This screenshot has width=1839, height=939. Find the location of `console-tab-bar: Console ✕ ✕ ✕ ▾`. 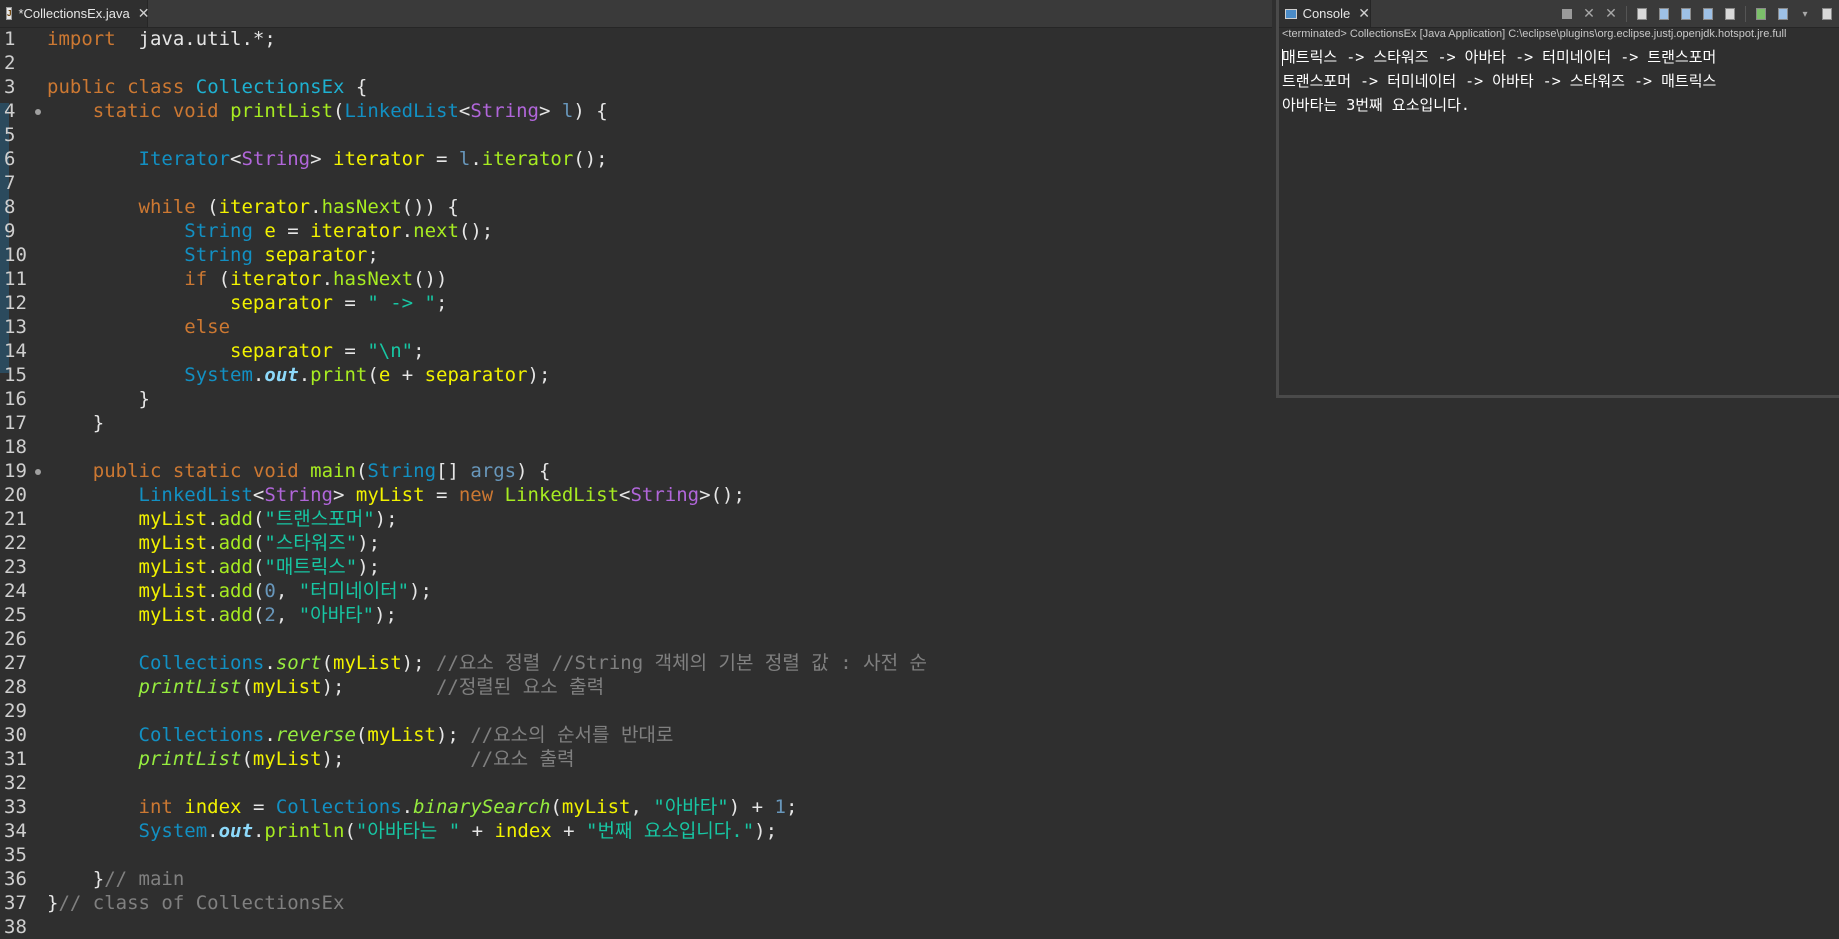

console-tab-bar: Console ✕ ✕ ✕ ▾ is located at coordinates (1559, 14).